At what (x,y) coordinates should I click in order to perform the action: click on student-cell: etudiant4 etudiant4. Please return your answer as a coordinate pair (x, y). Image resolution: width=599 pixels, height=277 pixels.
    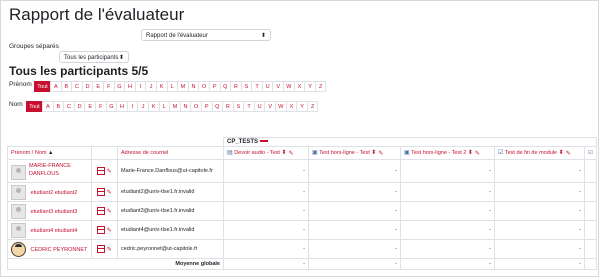
    Looking at the image, I should click on (49, 230).